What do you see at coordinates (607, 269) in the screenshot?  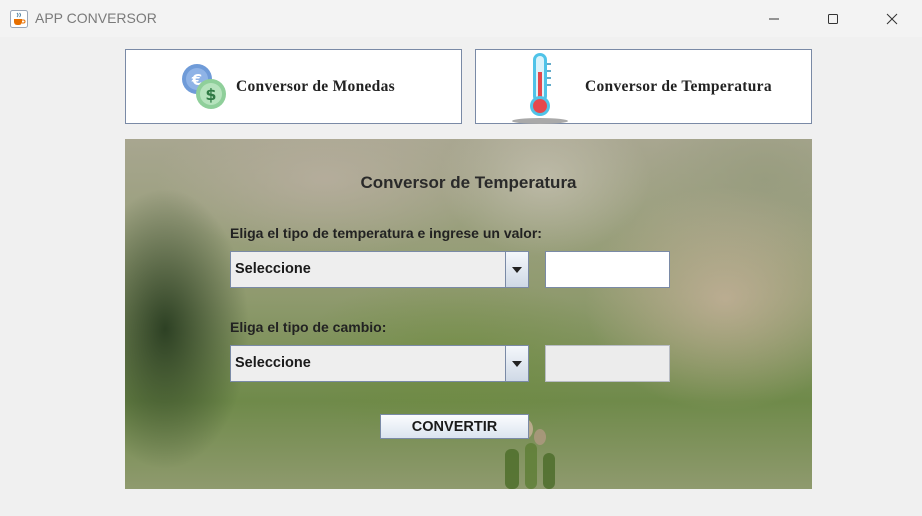 I see `temperature-input` at bounding box center [607, 269].